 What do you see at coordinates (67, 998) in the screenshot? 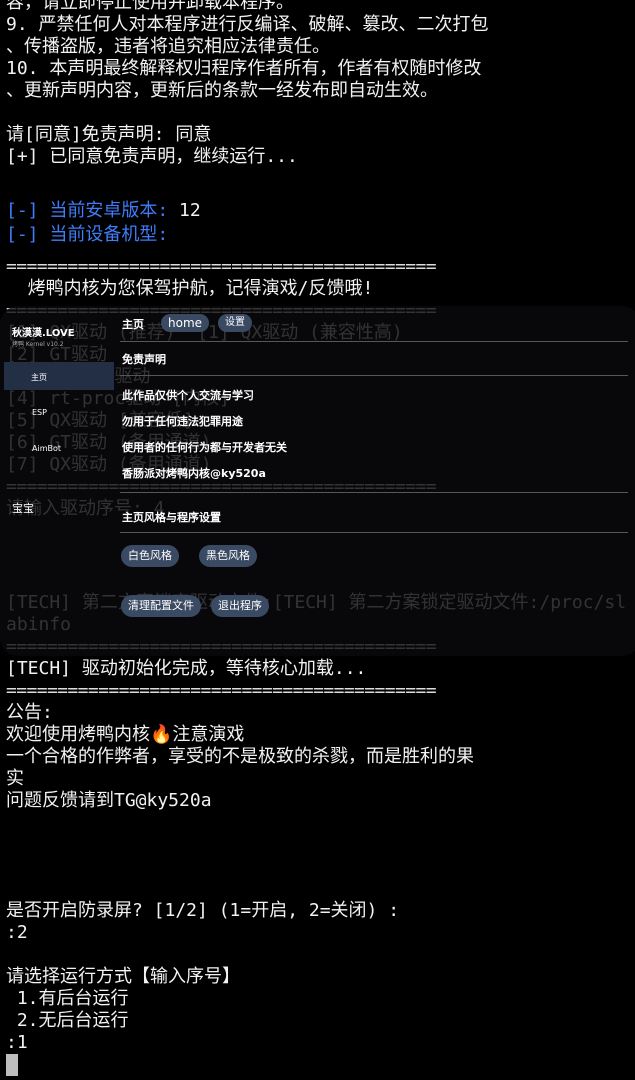
I see `terminal-line: 1.有后台运行` at bounding box center [67, 998].